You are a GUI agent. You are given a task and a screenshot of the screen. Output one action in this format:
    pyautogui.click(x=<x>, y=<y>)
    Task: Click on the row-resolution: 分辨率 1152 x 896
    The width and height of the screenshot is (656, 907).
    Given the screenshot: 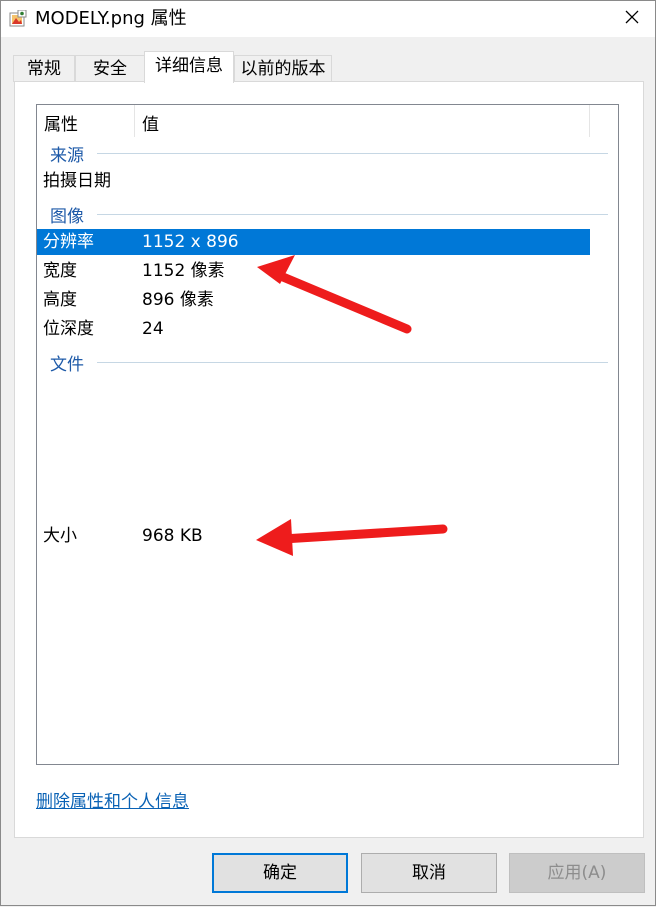 What is the action you would take?
    pyautogui.click(x=313, y=242)
    